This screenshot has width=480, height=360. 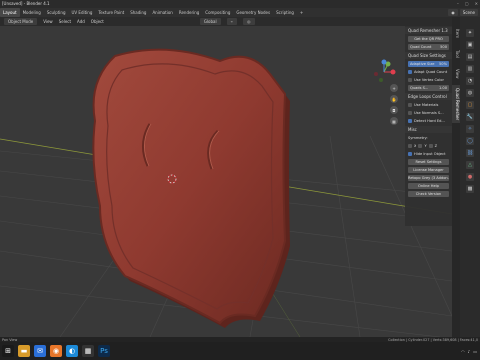 What do you see at coordinates (428, 55) in the screenshot?
I see `quad-size-header: Quad Size Settings` at bounding box center [428, 55].